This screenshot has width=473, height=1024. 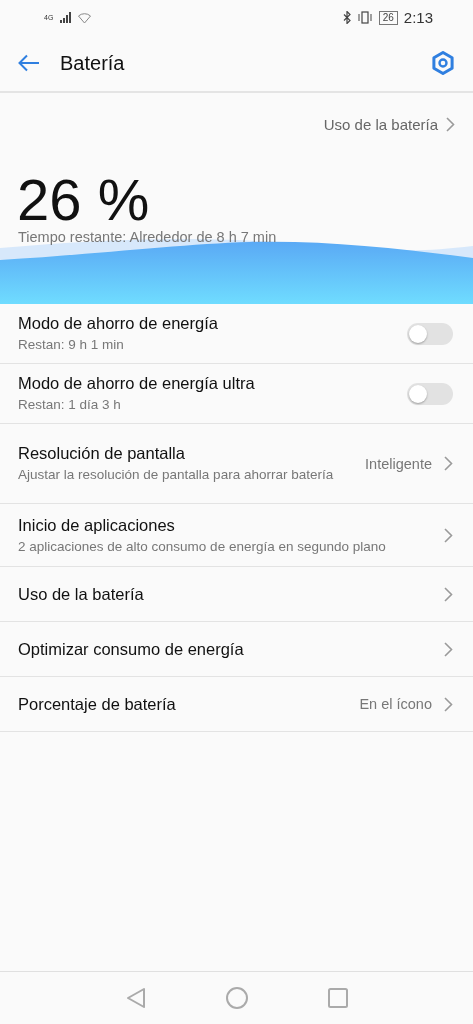 I want to click on row-subtitle: Ajustar la resolución de pantalla para ahorrar batería, so click(x=176, y=474).